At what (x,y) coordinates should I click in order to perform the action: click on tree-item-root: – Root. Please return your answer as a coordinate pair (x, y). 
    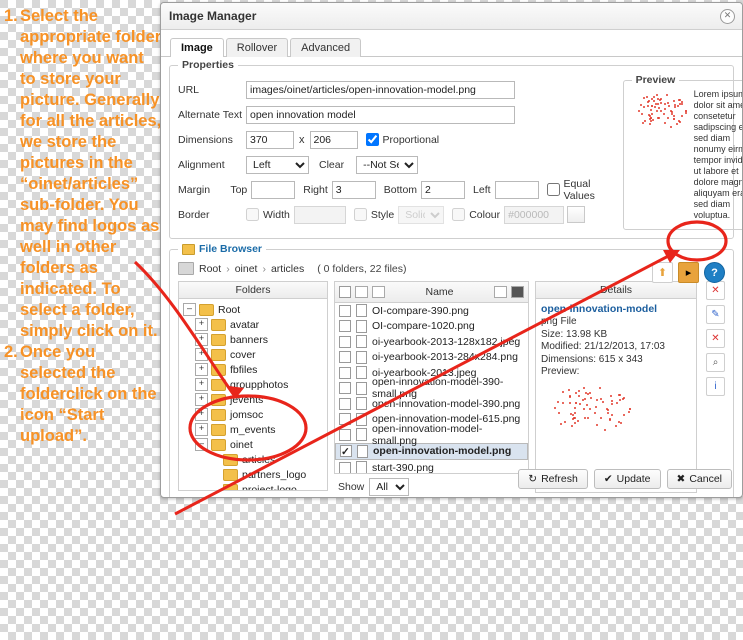
    Looking at the image, I should click on (253, 309).